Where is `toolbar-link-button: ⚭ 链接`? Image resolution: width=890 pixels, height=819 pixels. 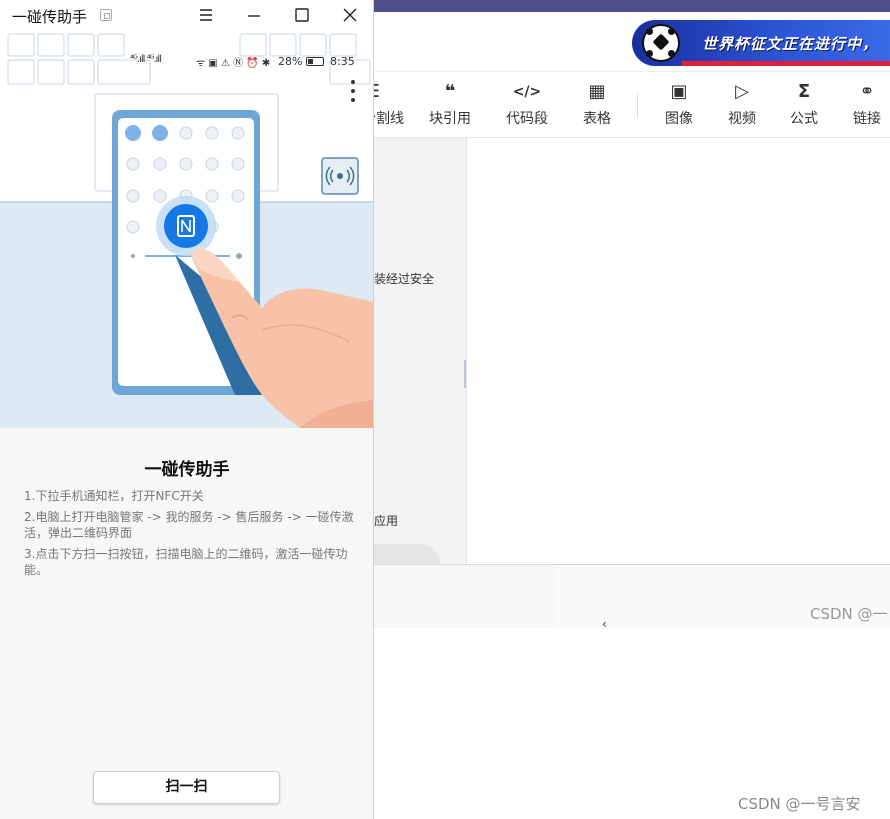 toolbar-link-button: ⚭ 链接 is located at coordinates (867, 105).